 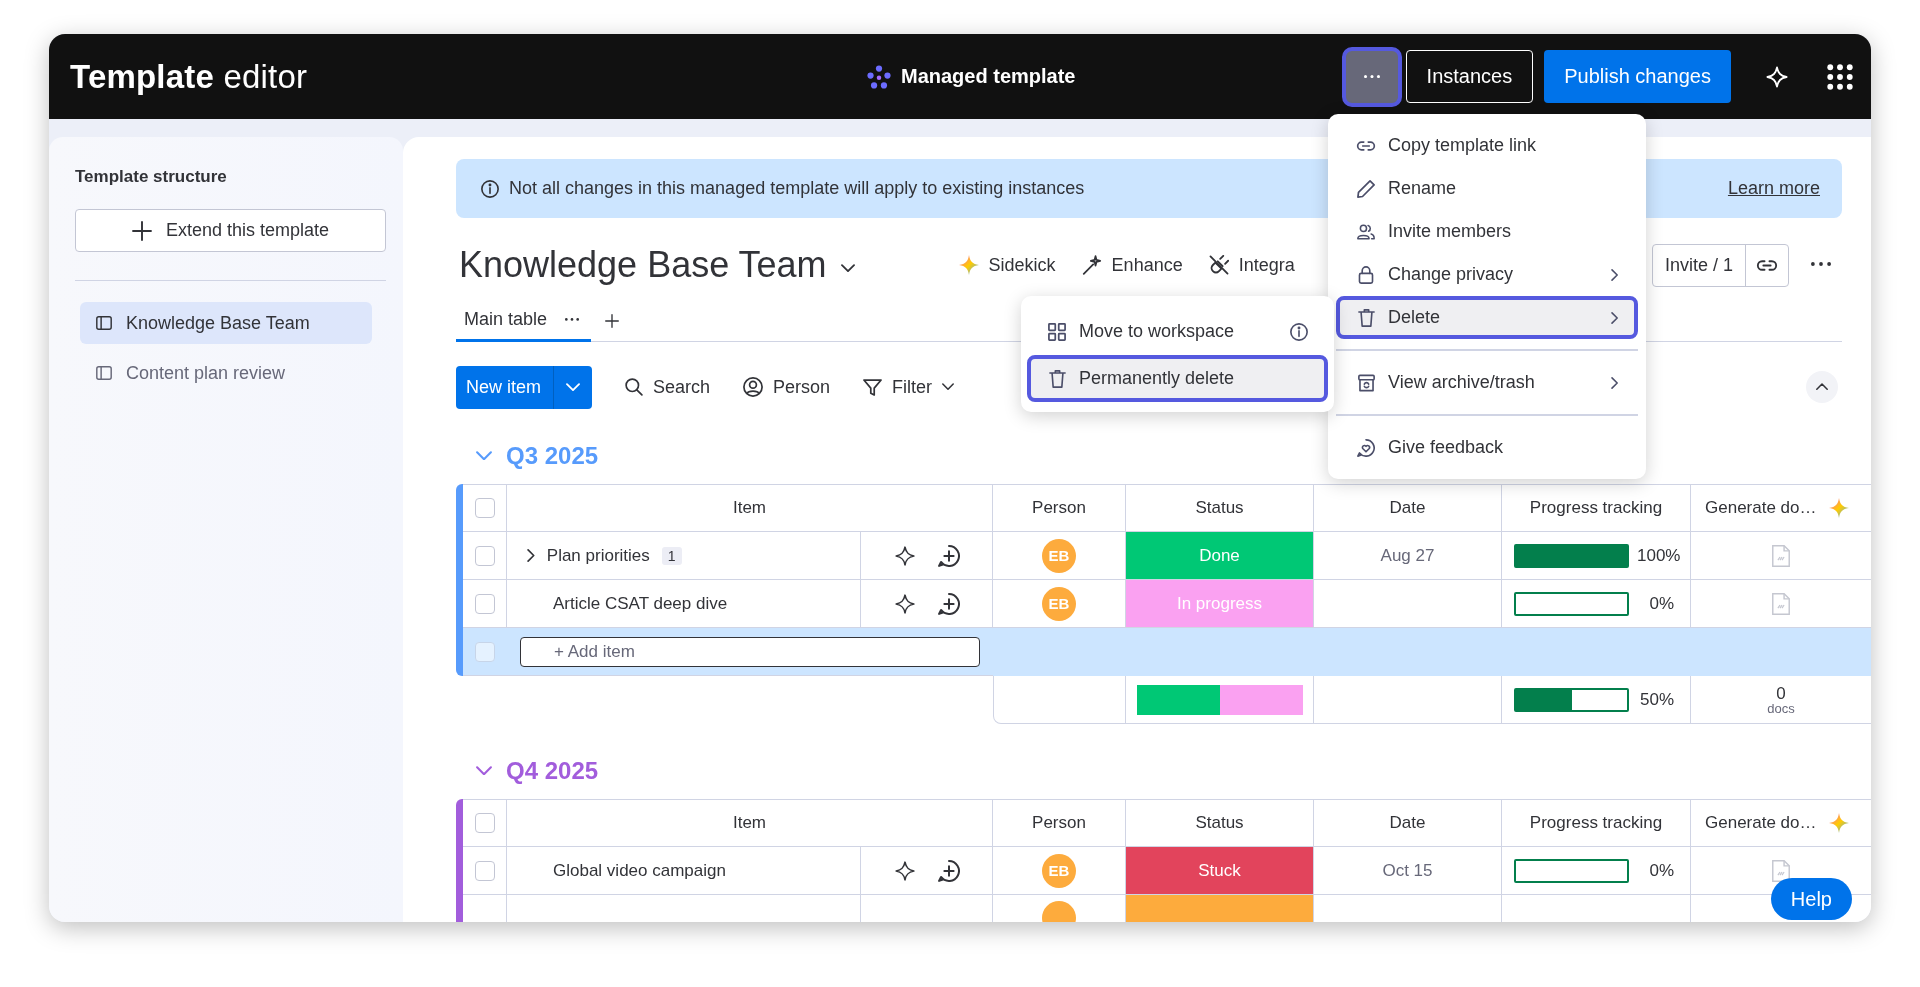 I want to click on publish-button: Publish changes, so click(x=1637, y=76).